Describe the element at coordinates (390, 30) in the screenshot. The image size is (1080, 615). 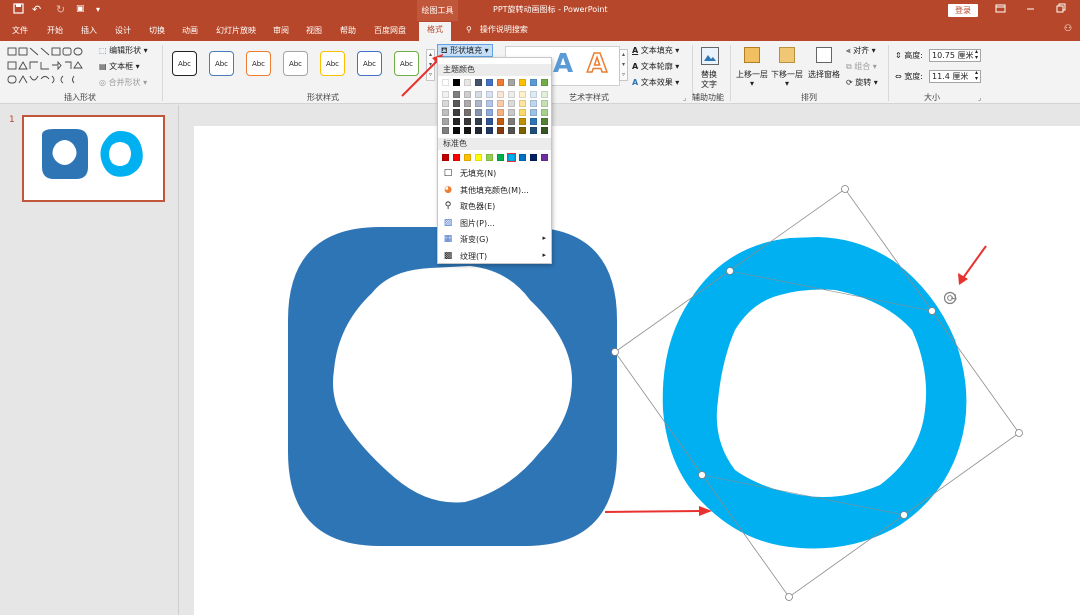
I see `tab-baidu-netdisk: 百度网盘` at that location.